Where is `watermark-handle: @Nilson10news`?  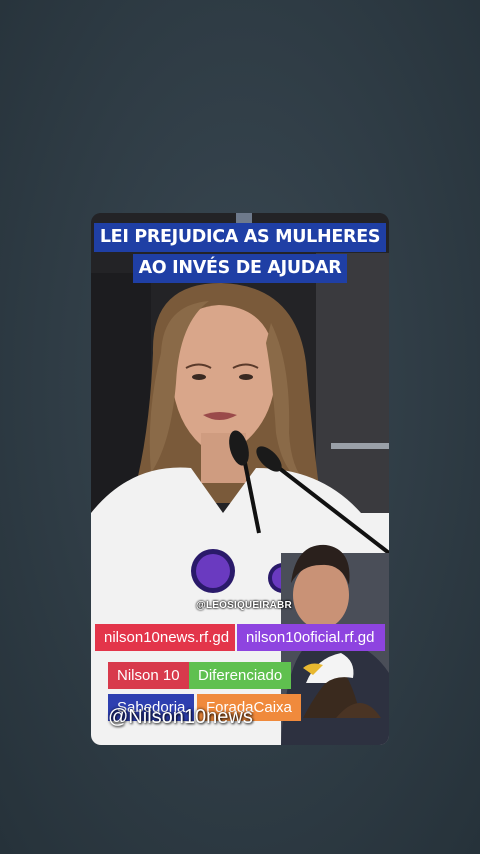 watermark-handle: @Nilson10news is located at coordinates (180, 717).